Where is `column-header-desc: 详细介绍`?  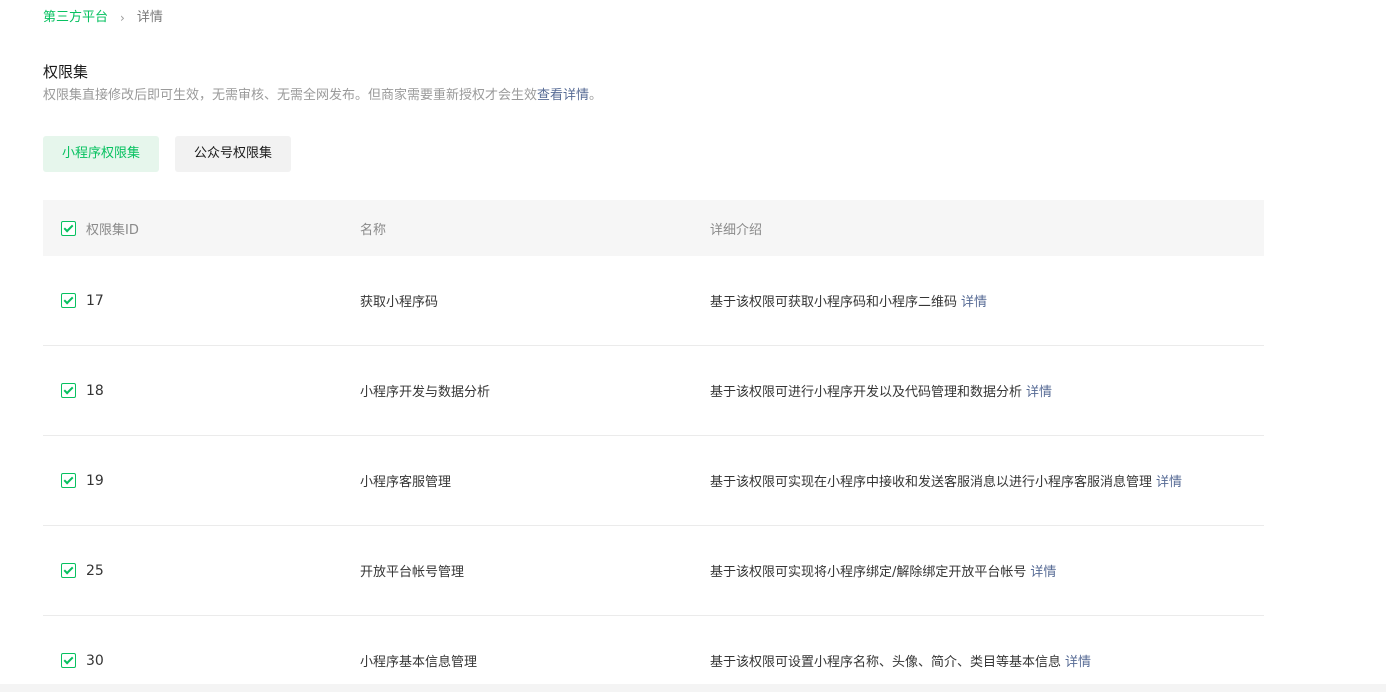 column-header-desc: 详细介绍 is located at coordinates (736, 230).